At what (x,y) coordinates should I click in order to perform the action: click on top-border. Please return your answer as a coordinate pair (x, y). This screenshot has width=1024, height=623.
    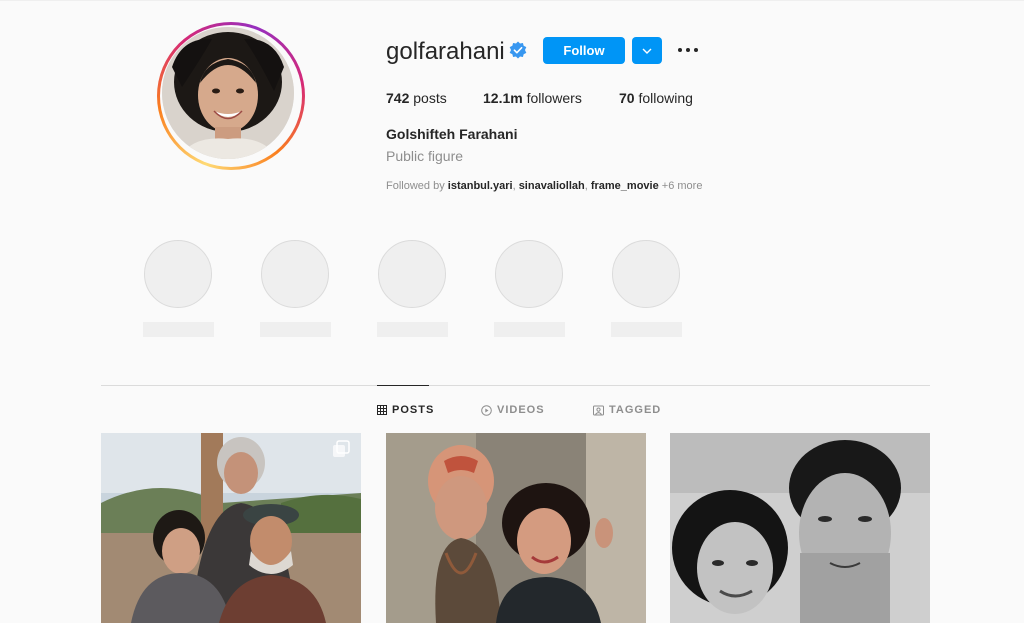
    Looking at the image, I should click on (512, 0).